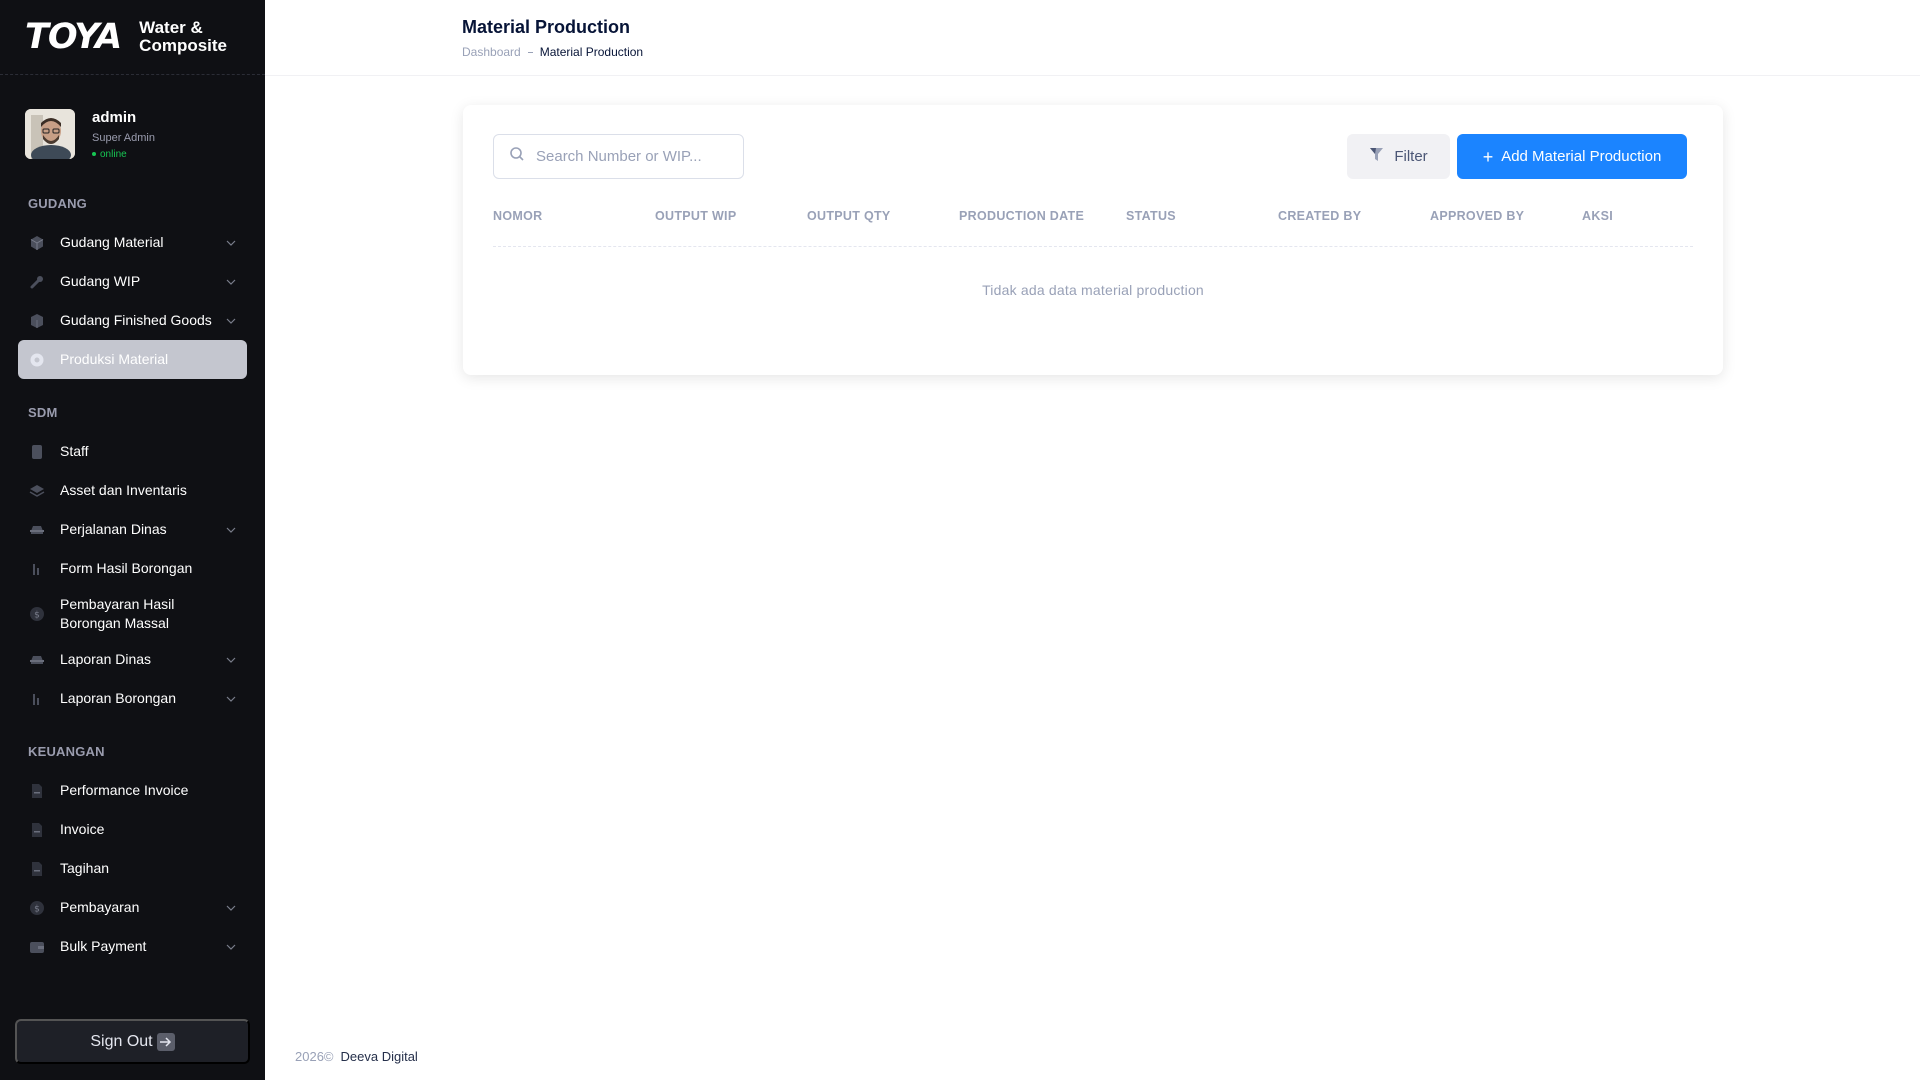 The height and width of the screenshot is (1080, 1920). Describe the element at coordinates (124, 790) in the screenshot. I see `sidebar-item-label: Performance Invoice` at that location.